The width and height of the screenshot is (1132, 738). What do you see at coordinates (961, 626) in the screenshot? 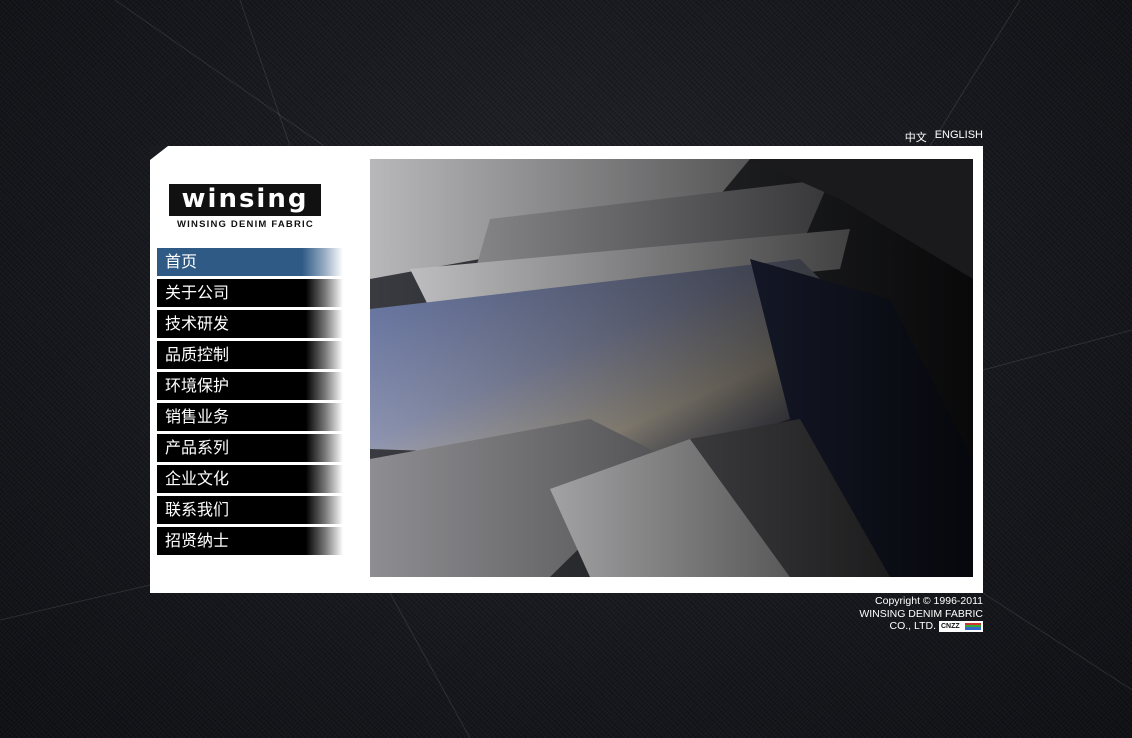
I see `cnzz-badge: CNZZ` at bounding box center [961, 626].